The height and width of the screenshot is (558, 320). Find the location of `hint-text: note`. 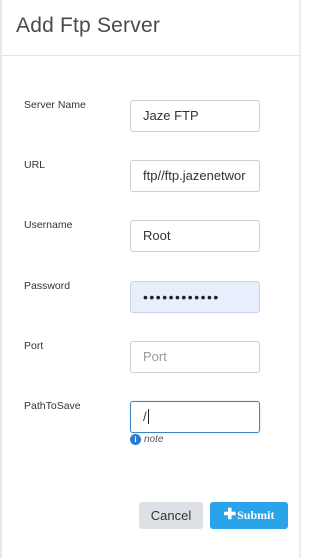

hint-text: note is located at coordinates (154, 439).